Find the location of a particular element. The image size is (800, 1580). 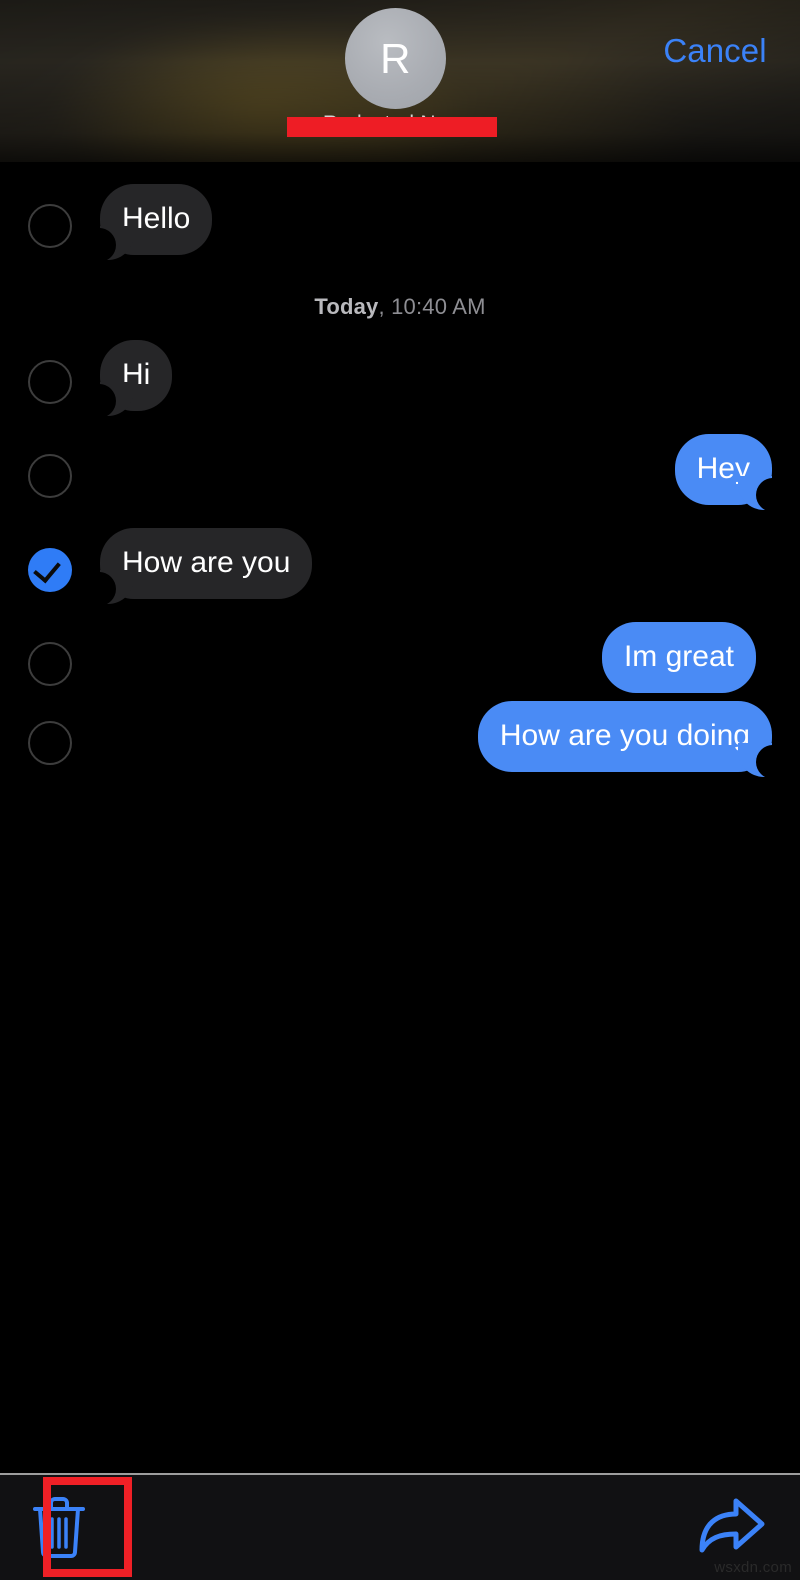

trash-icon is located at coordinates (59, 1527).